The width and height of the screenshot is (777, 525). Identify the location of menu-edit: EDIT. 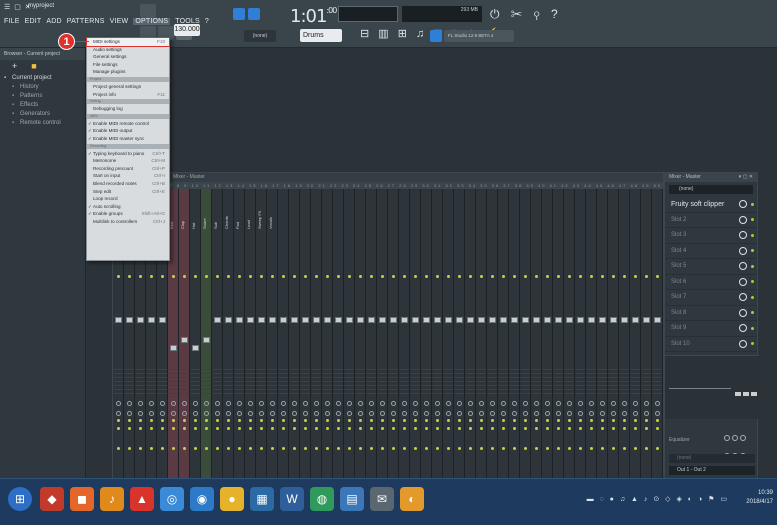
(33, 21).